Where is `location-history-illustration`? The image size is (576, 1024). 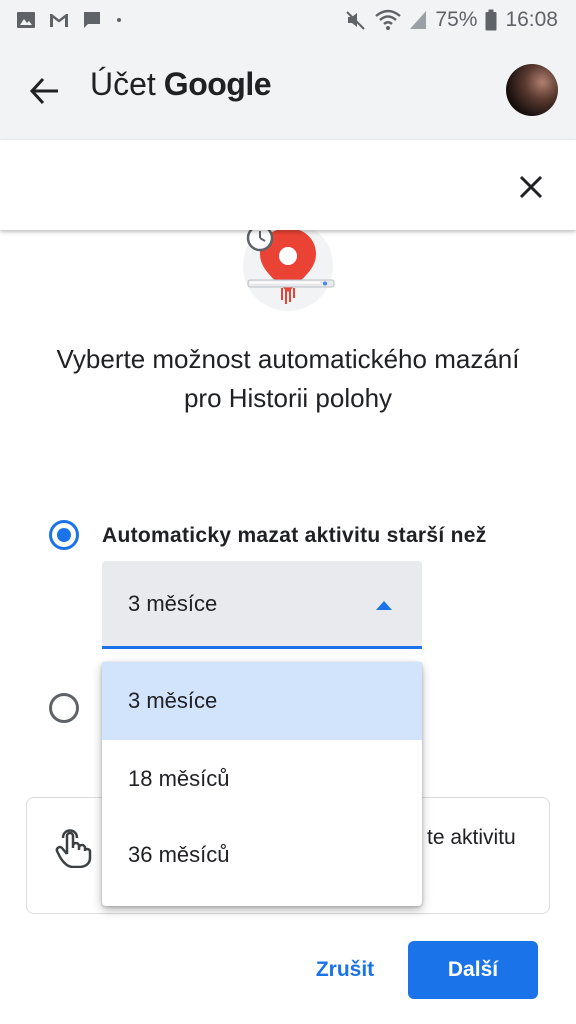 location-history-illustration is located at coordinates (289, 266).